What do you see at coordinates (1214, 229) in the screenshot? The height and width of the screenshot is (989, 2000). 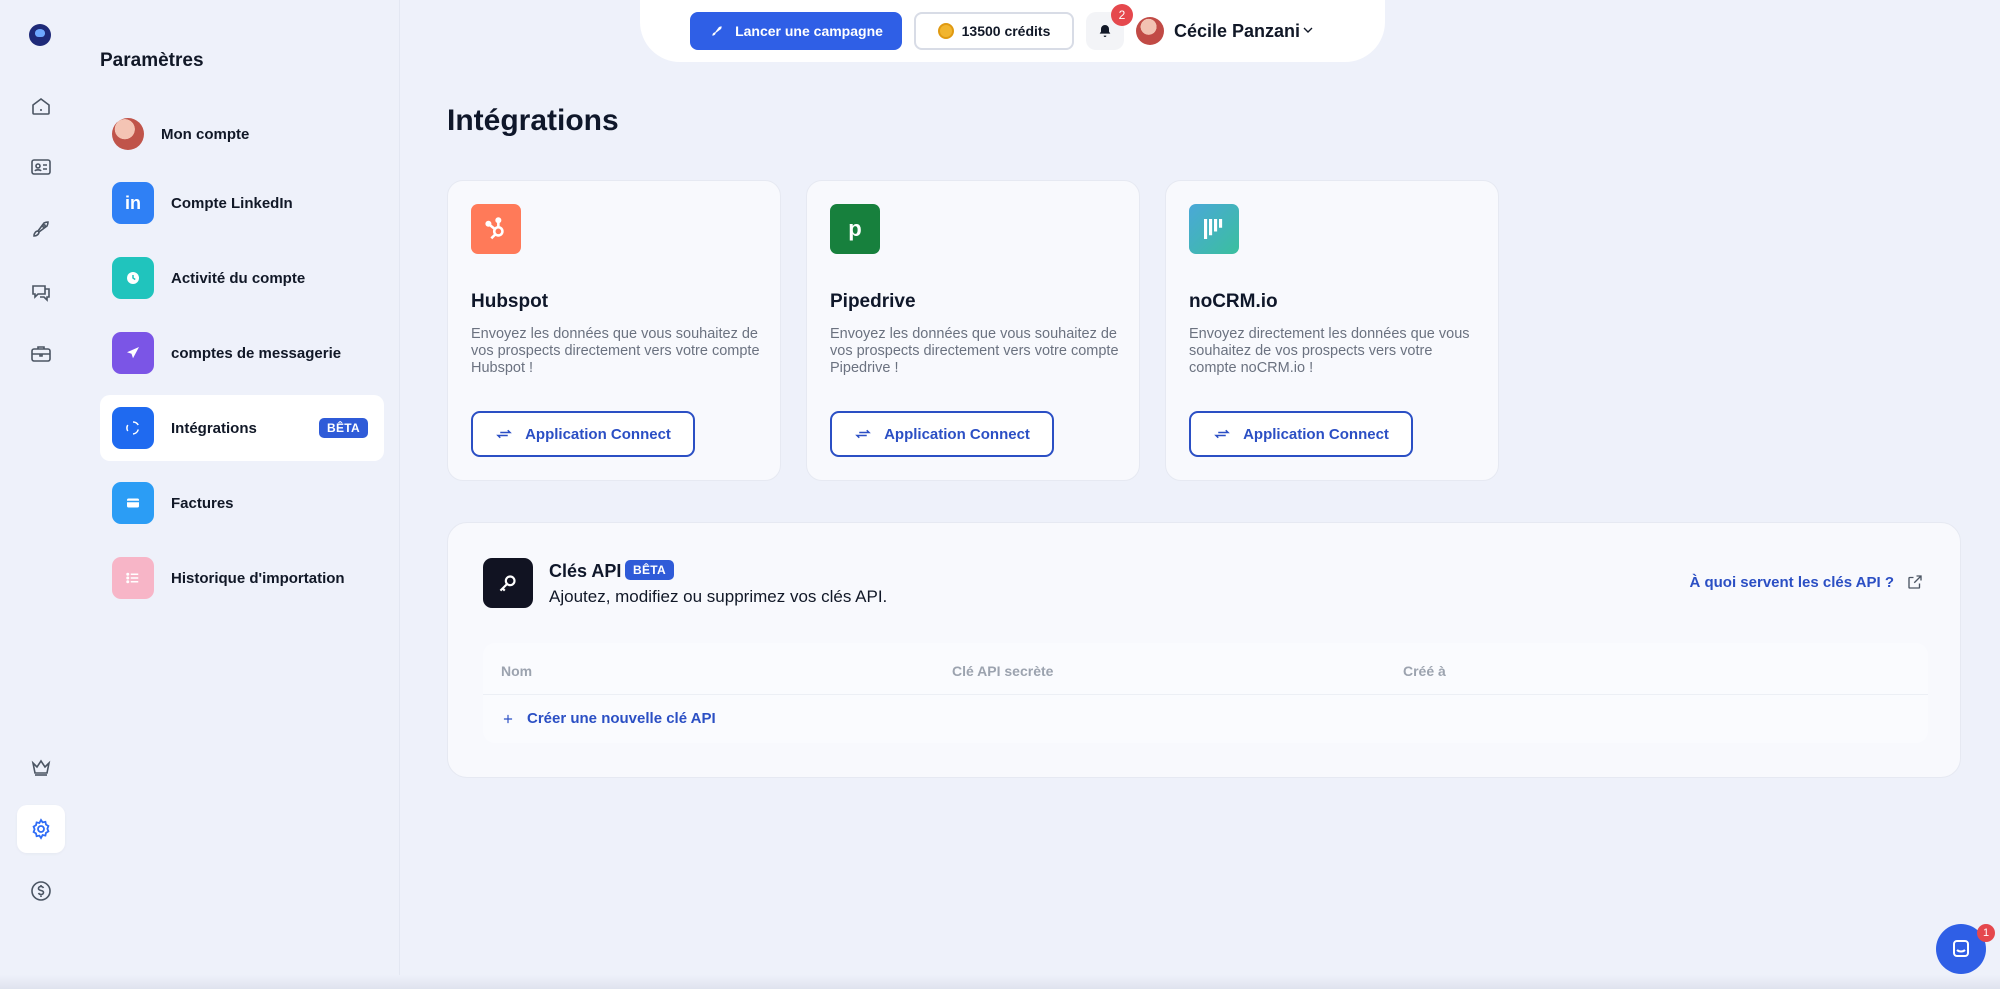 I see `nocrm-icon` at bounding box center [1214, 229].